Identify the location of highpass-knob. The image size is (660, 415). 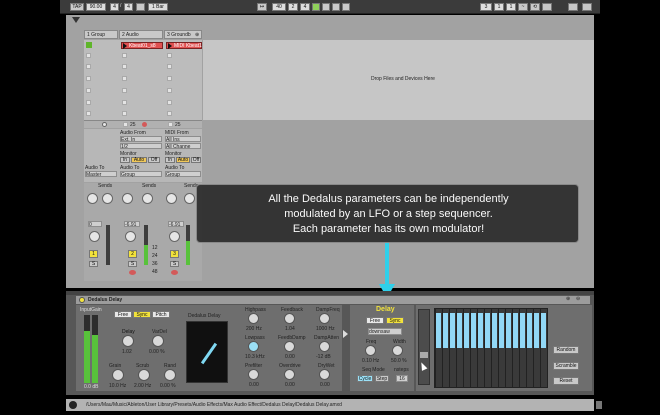
(253, 318).